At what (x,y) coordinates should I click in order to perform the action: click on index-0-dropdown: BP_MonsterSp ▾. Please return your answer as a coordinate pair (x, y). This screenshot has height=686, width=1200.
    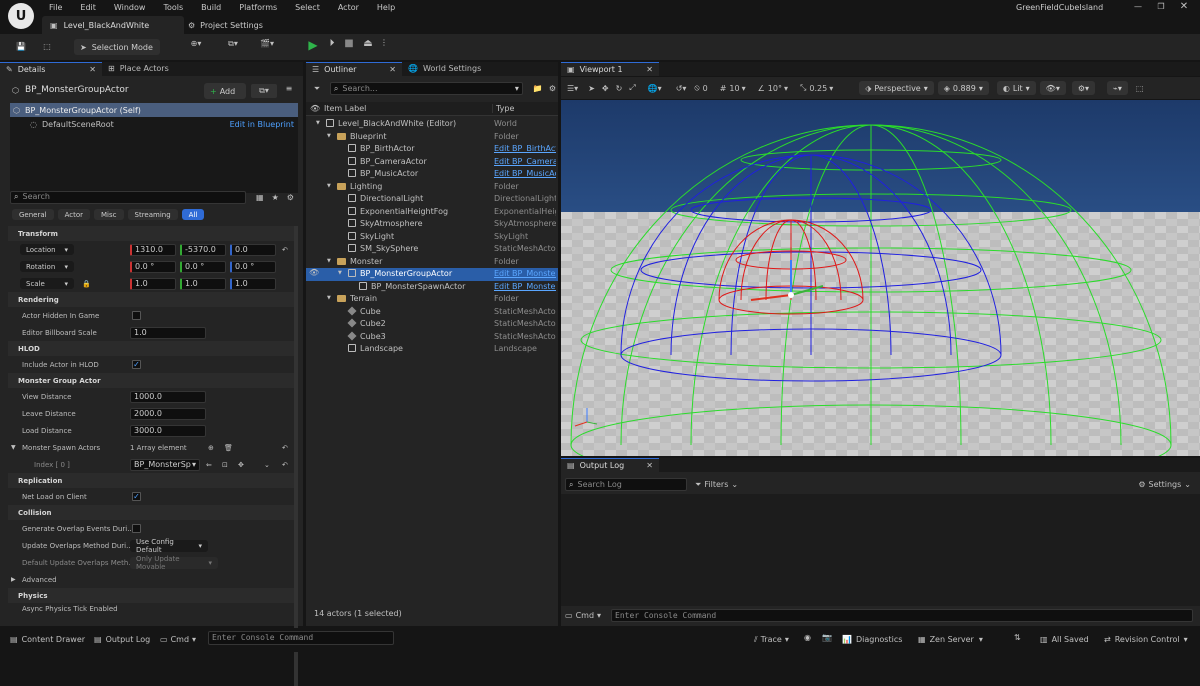
    Looking at the image, I should click on (165, 464).